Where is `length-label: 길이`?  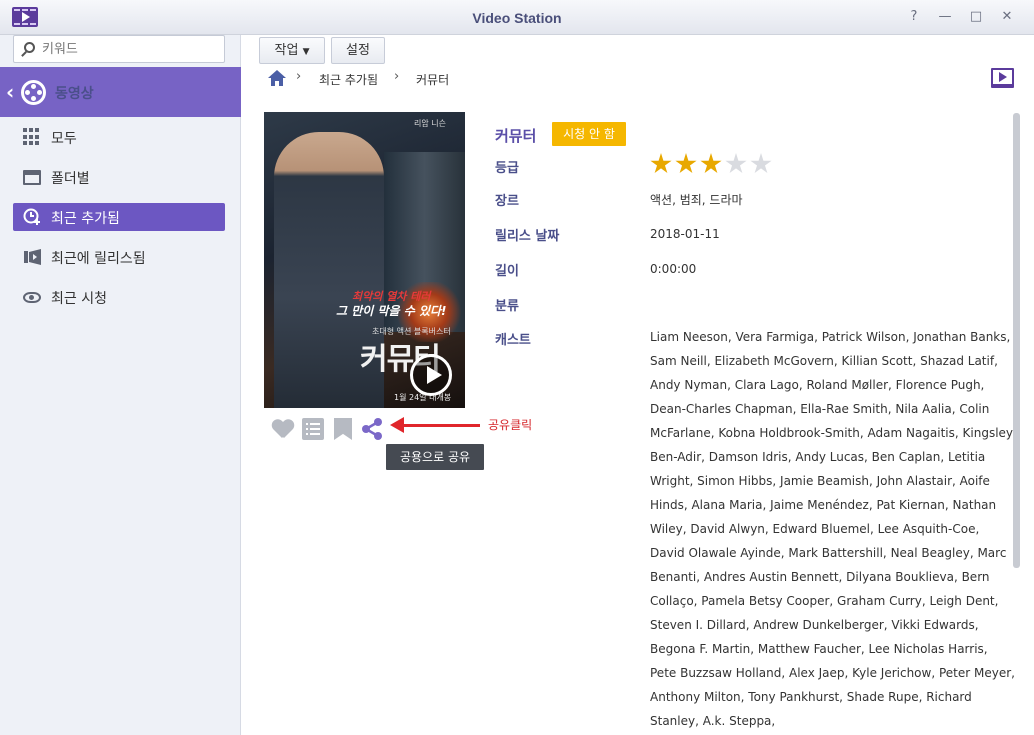 length-label: 길이 is located at coordinates (507, 271).